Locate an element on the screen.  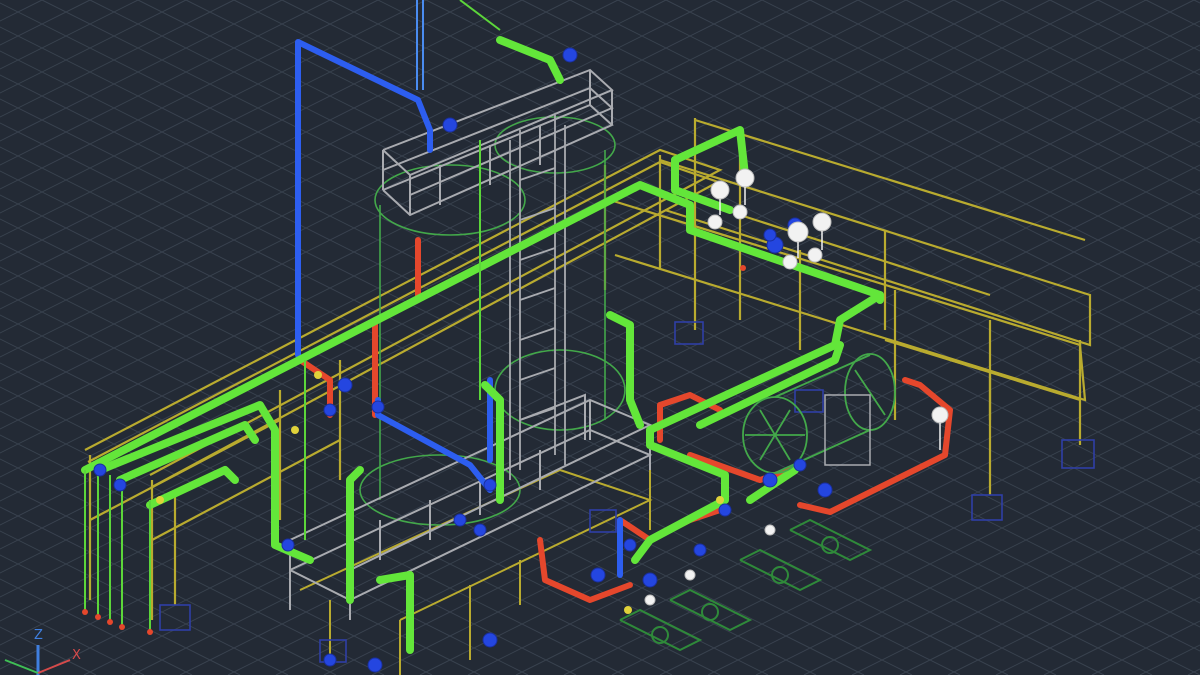
ucs-z-label: Z is located at coordinates (38, 635).